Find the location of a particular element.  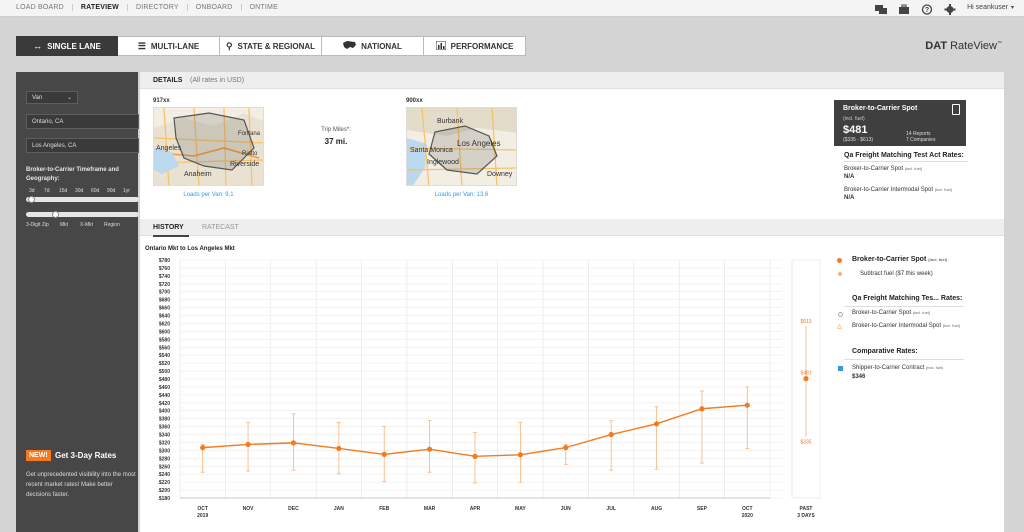

nav-link-load-board: LOAD BOARD is located at coordinates (42, 7).